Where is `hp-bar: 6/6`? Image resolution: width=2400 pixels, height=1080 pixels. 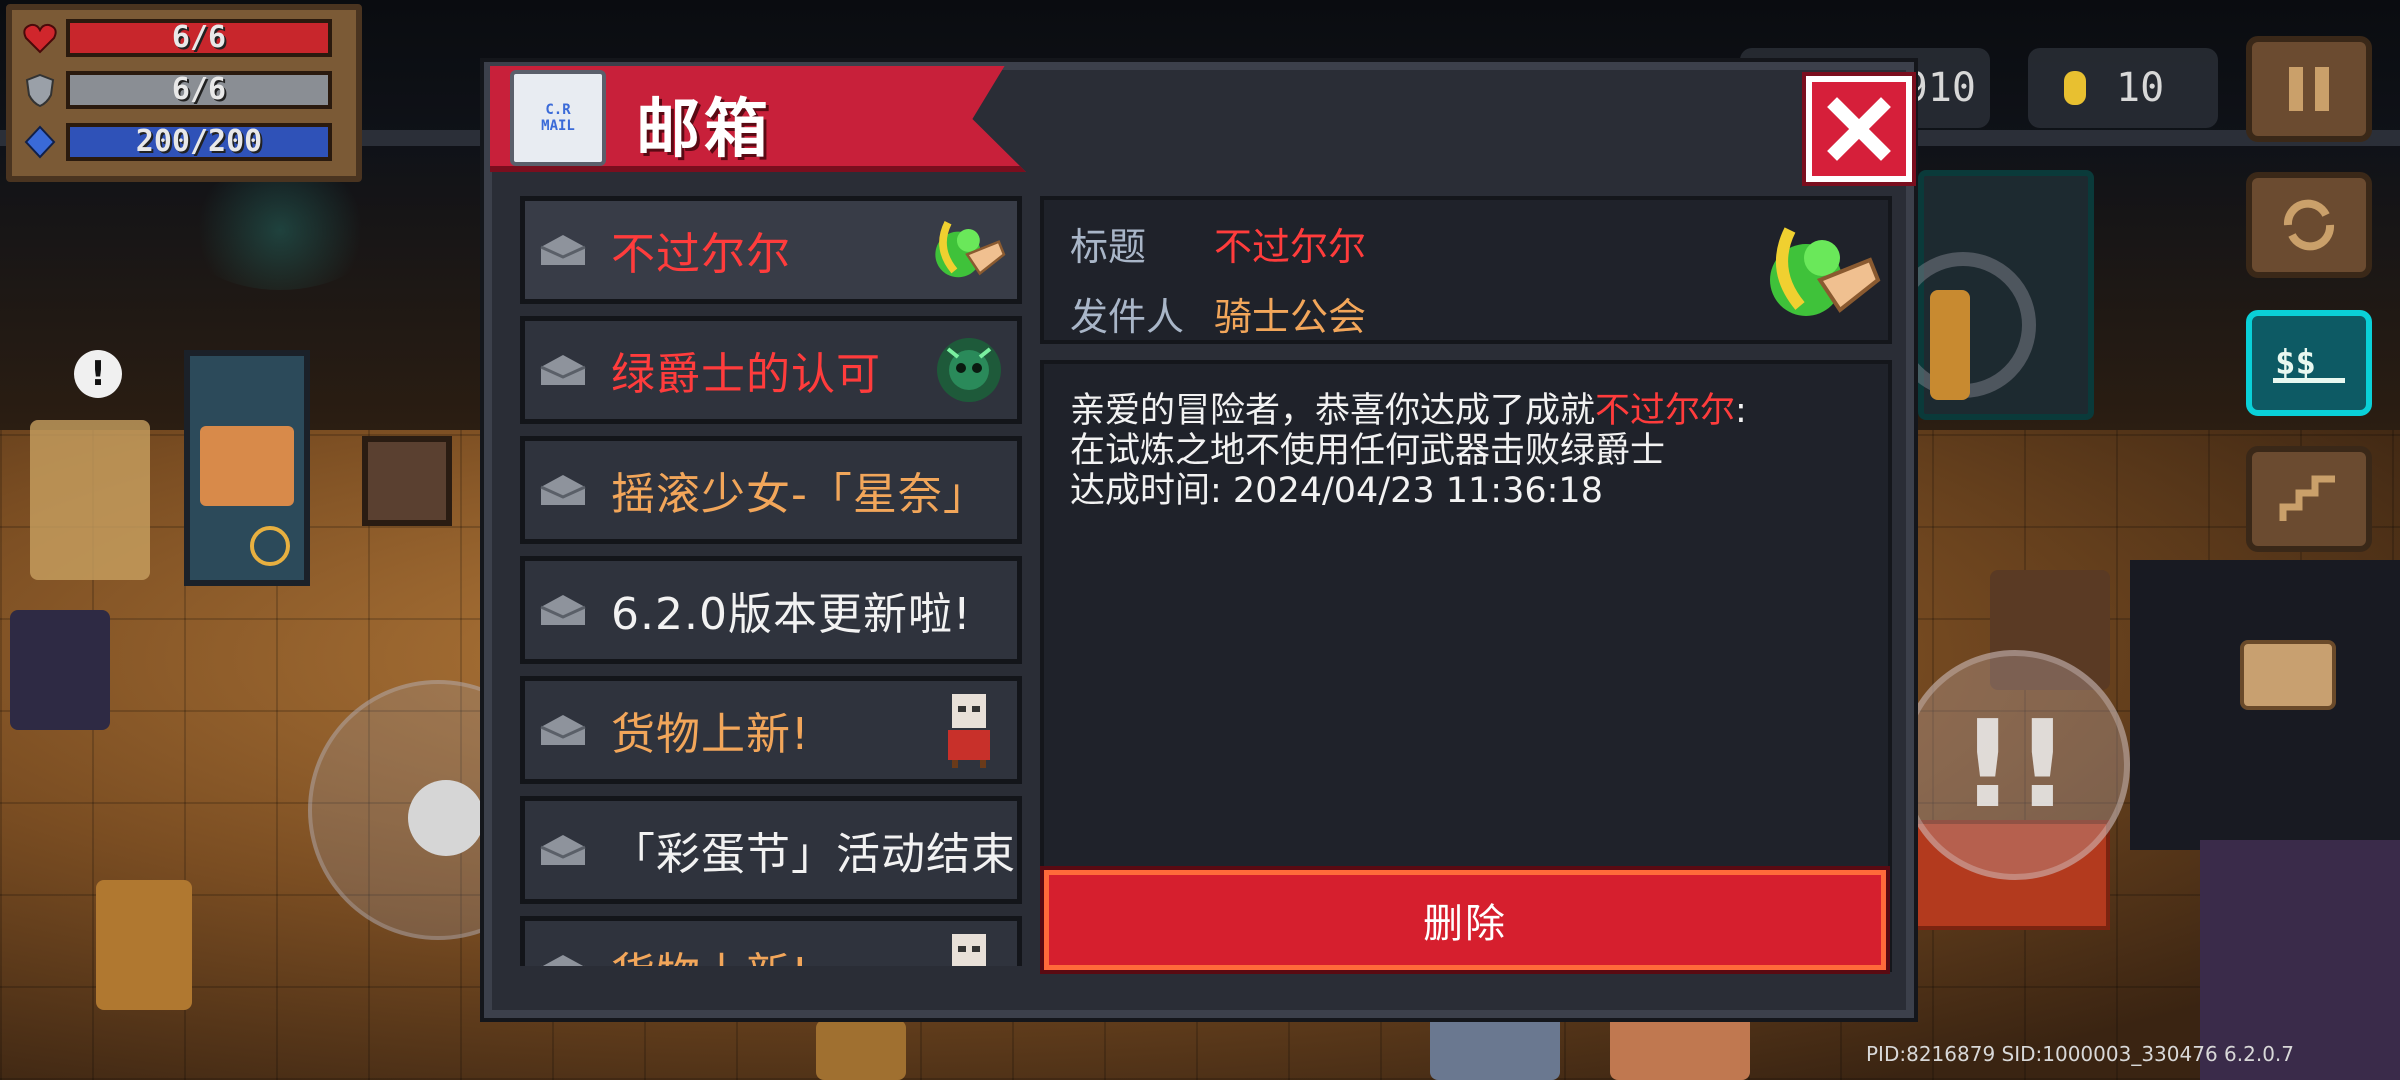 hp-bar: 6/6 is located at coordinates (199, 38).